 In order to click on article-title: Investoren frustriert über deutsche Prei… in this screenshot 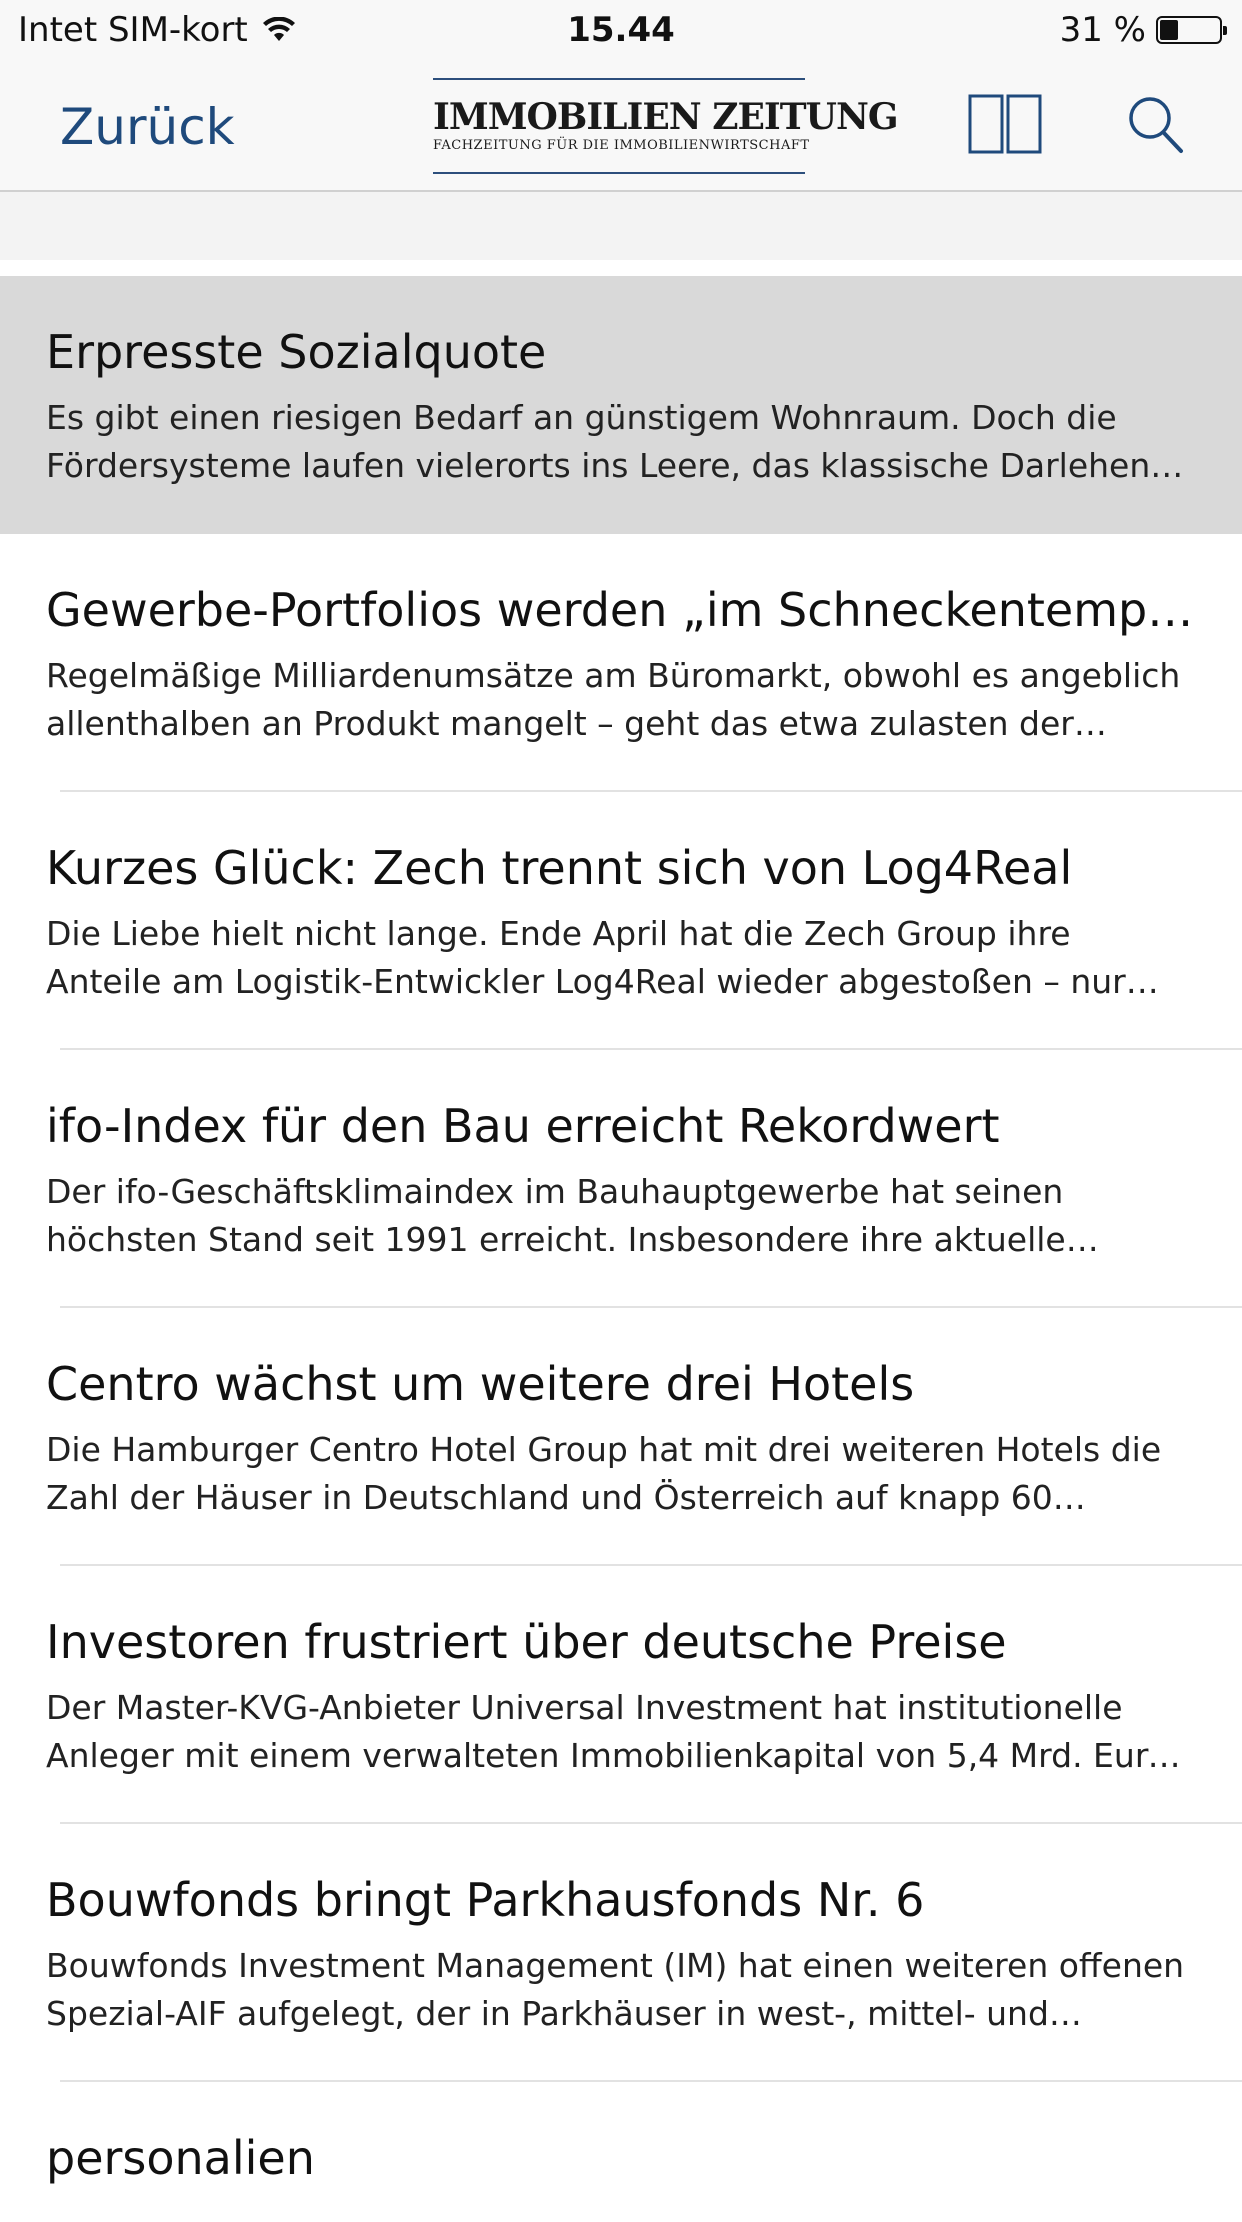, I will do `click(526, 1642)`.